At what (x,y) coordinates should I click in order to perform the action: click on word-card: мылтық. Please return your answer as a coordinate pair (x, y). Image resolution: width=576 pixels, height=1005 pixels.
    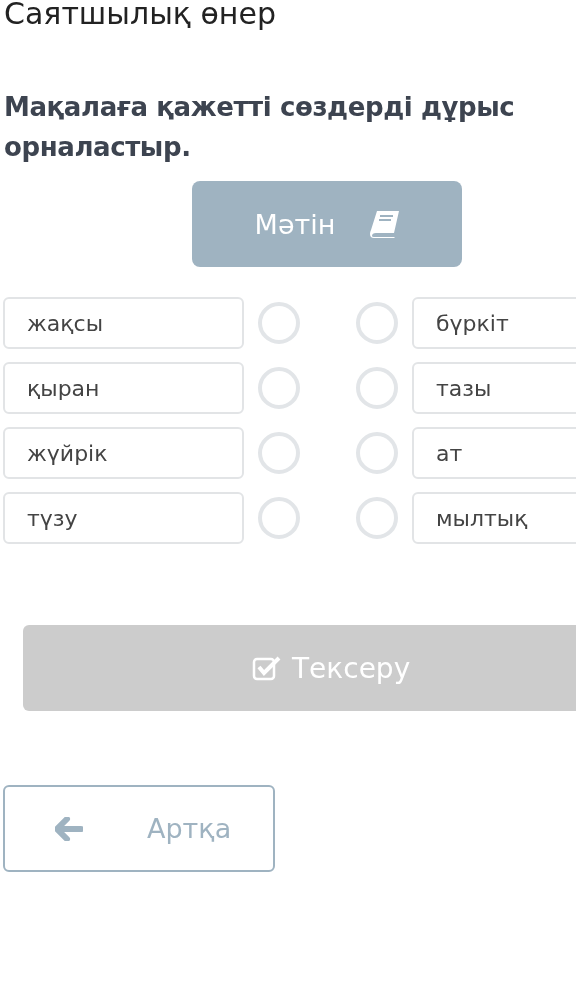
    Looking at the image, I should click on (494, 518).